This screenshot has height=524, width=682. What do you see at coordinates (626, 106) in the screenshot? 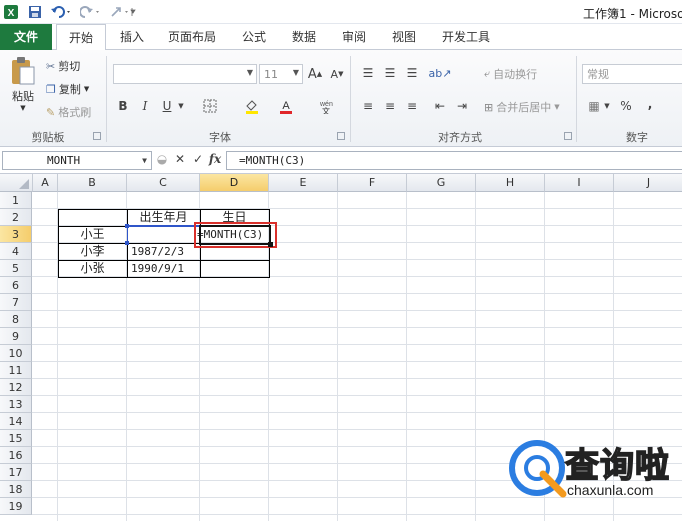
I see `percent-button: %` at bounding box center [626, 106].